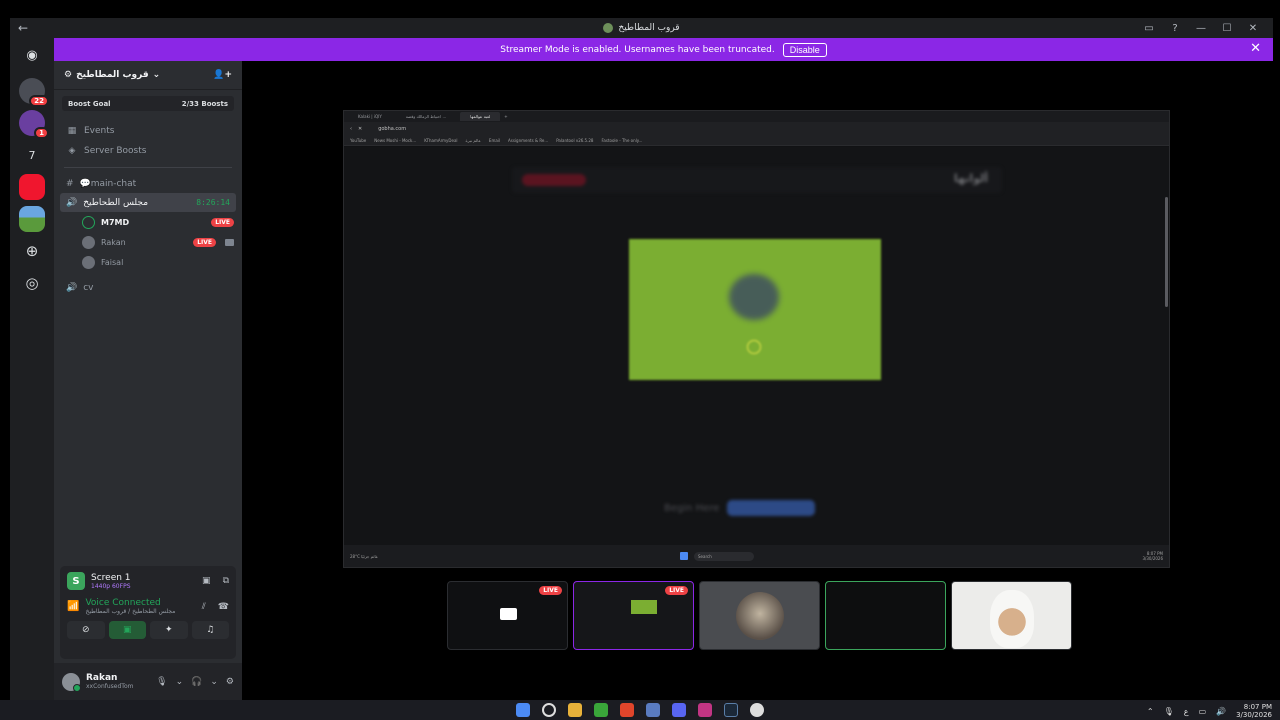  What do you see at coordinates (679, 710) in the screenshot?
I see `discord-icon` at bounding box center [679, 710].